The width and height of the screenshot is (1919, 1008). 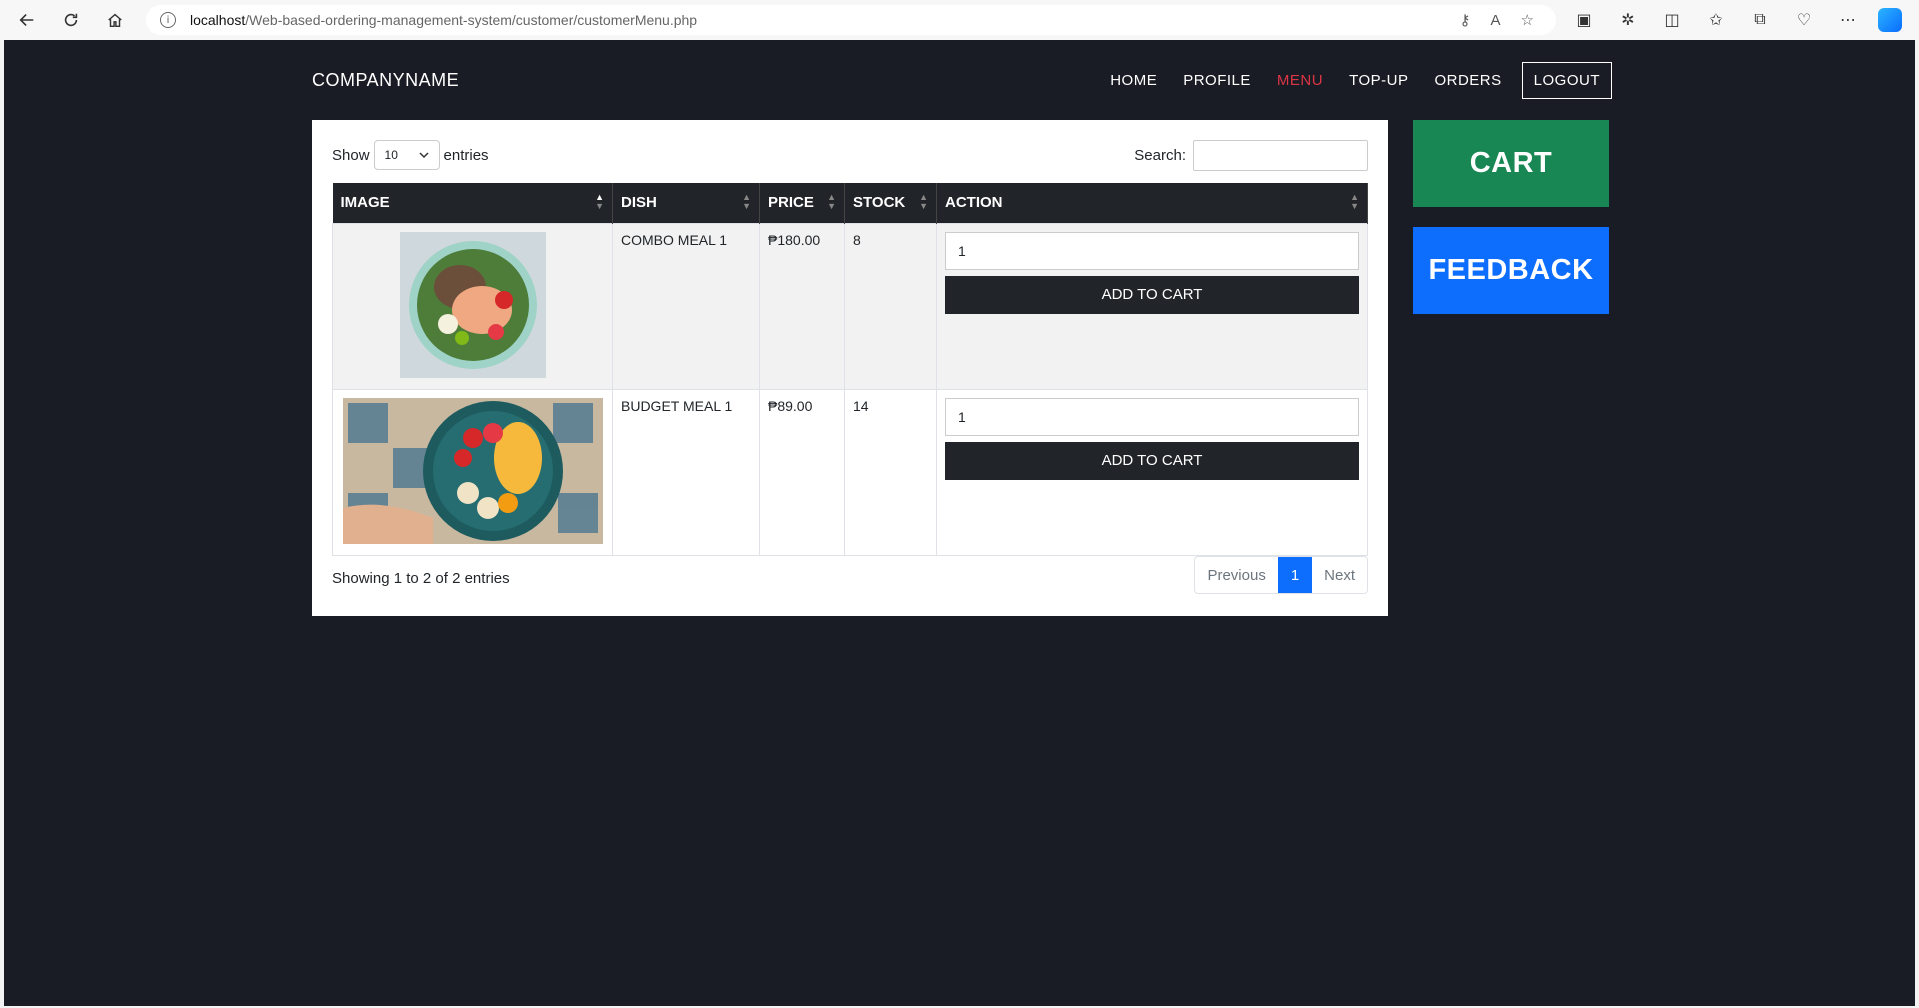 I want to click on pagination: Previous 1 Next, so click(x=1281, y=575).